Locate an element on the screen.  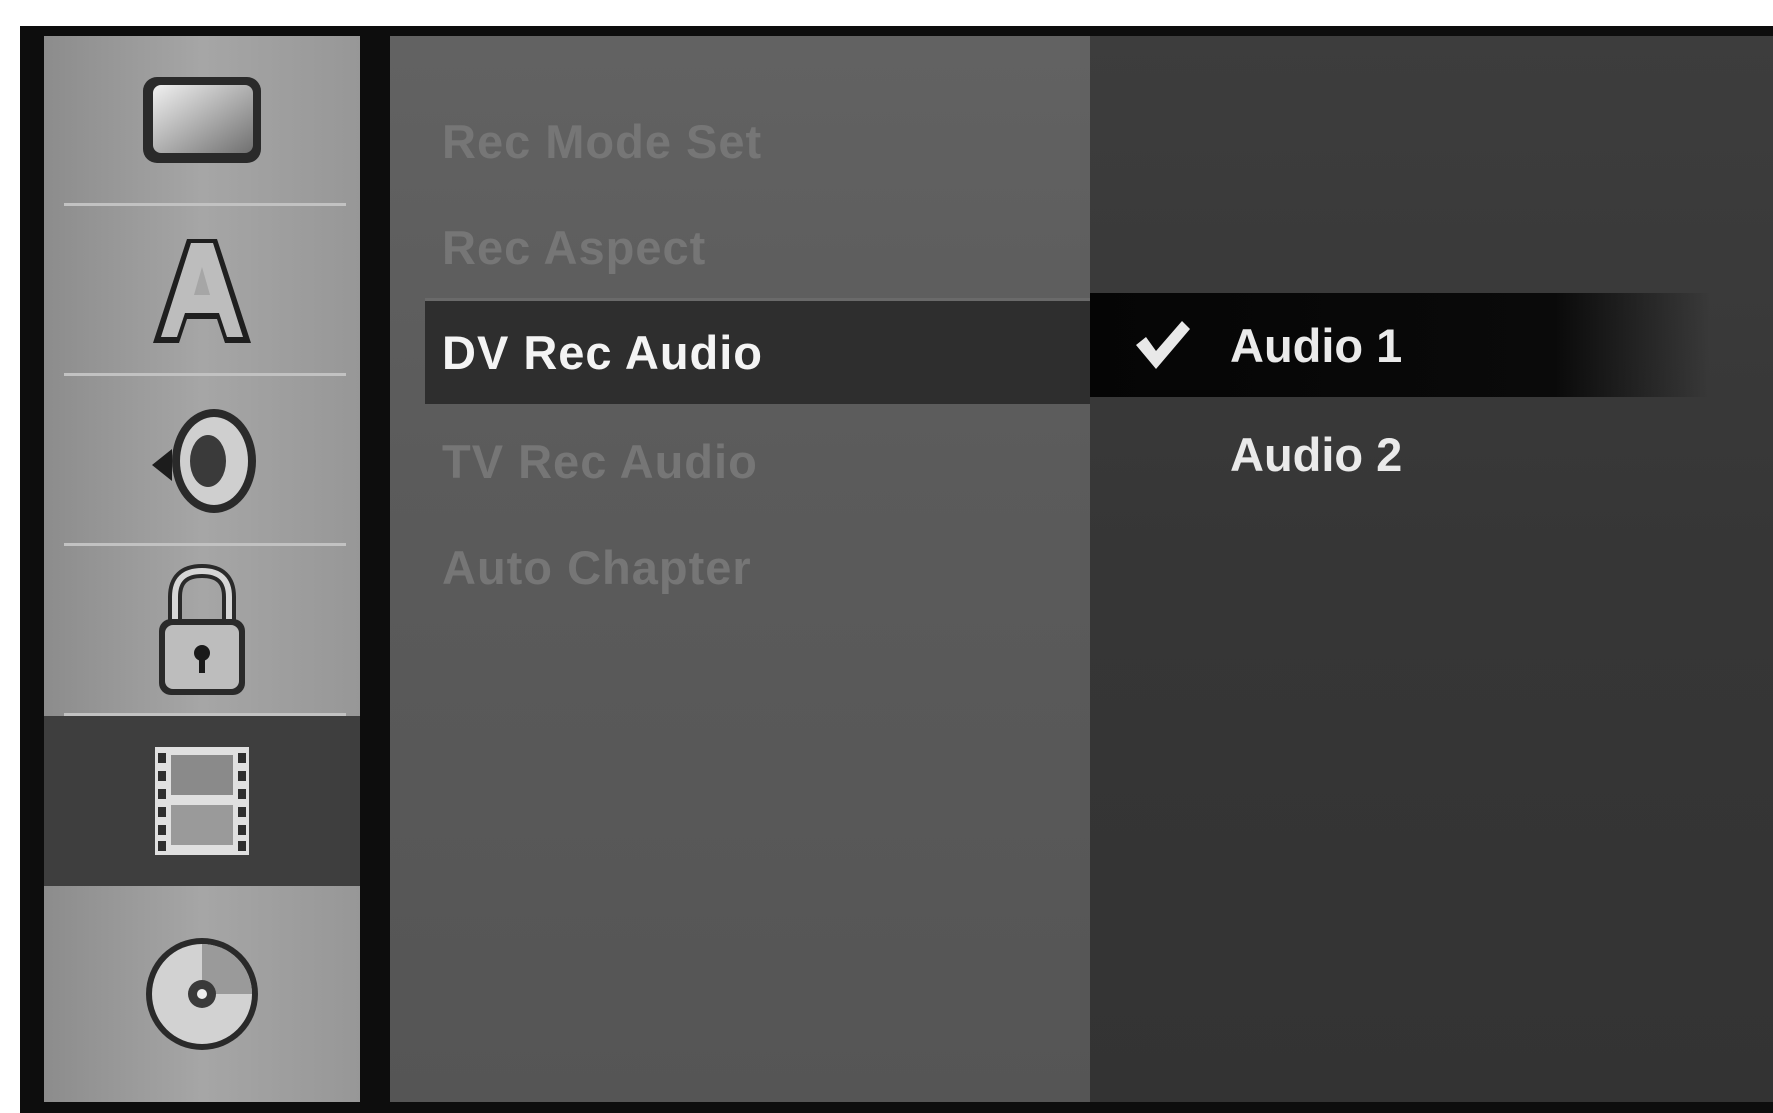
sidebar-item-audio is located at coordinates (202, 461).